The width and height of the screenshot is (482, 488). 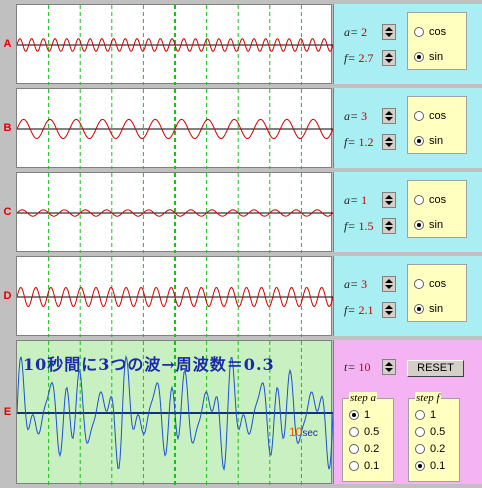 I want to click on step-a-option: 0.1, so click(x=364, y=466).